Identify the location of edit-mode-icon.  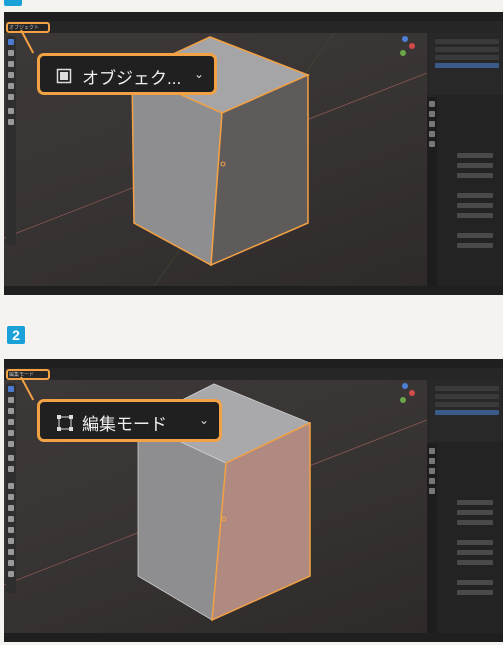
(65, 423).